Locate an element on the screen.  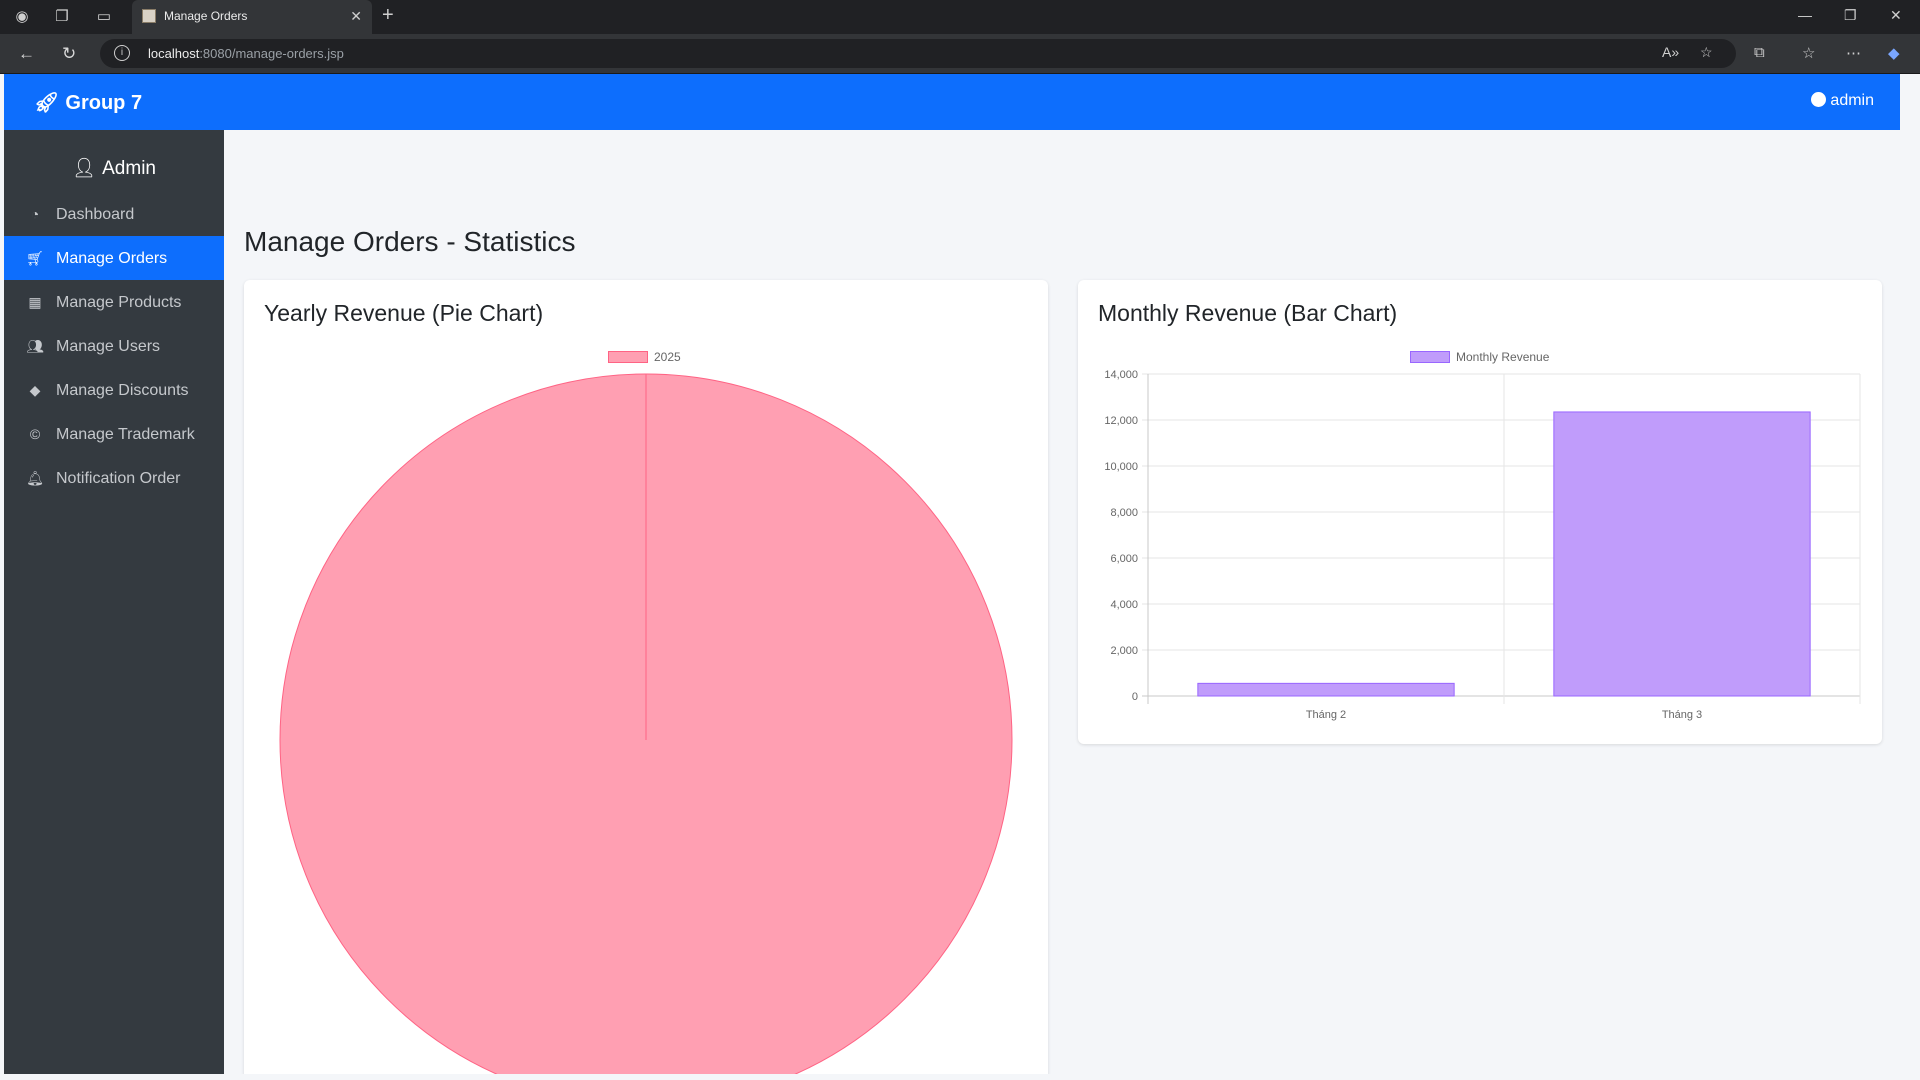
favorites-icon: ☆ is located at coordinates (1808, 53).